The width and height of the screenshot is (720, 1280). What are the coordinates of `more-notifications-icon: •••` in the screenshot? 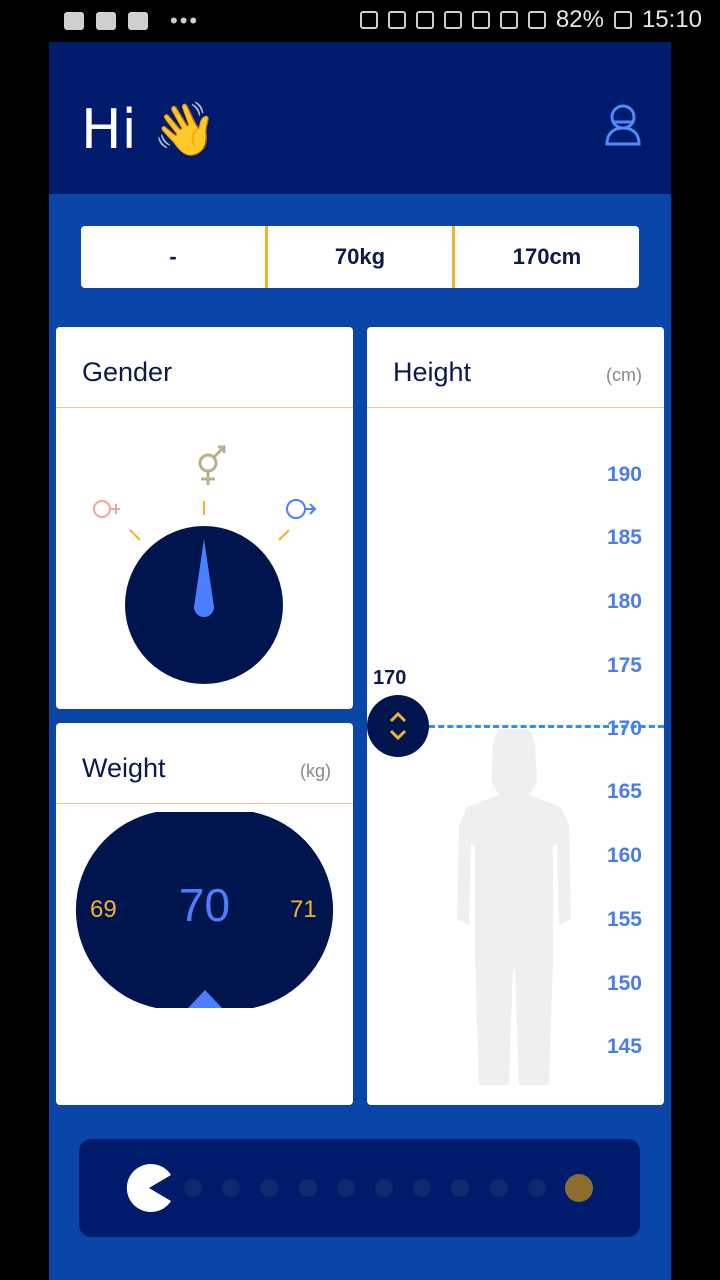 It's located at (185, 20).